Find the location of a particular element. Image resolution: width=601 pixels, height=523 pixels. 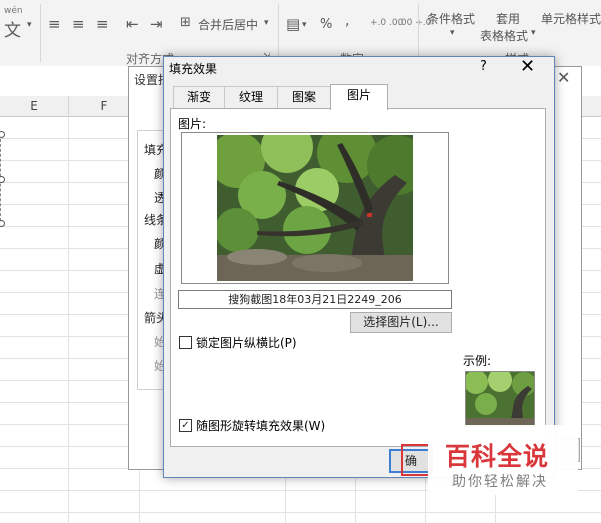

rotate-with-shape-checkbox: ✓ is located at coordinates (185, 425).